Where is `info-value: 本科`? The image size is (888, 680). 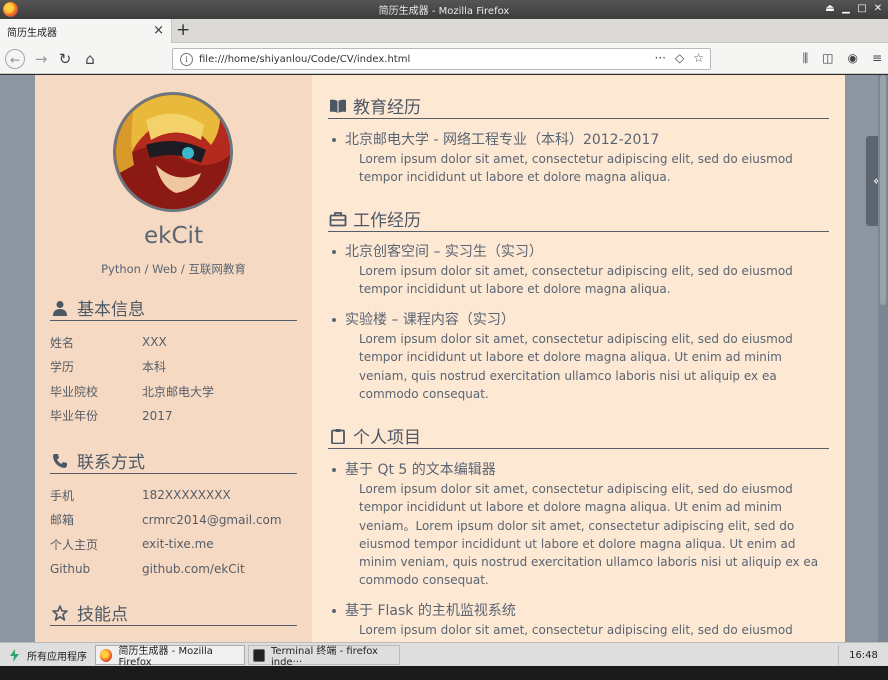
info-value: 本科 is located at coordinates (154, 367).